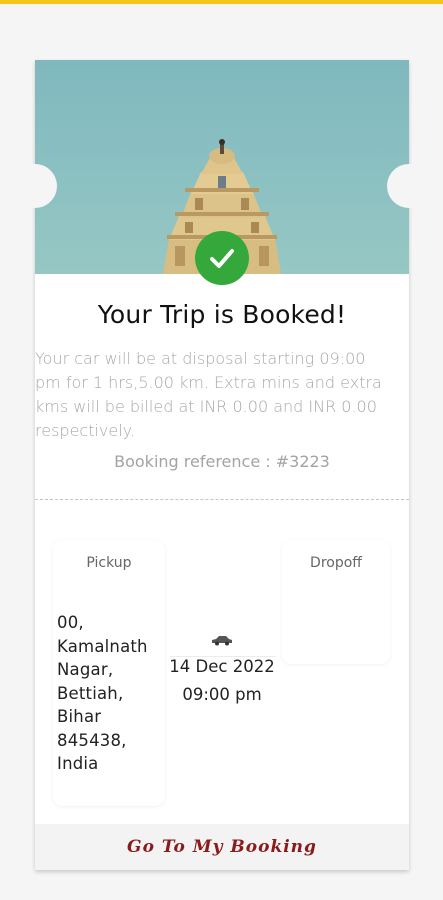 The image size is (443, 900). What do you see at coordinates (35, 186) in the screenshot?
I see `ticket-notch-left` at bounding box center [35, 186].